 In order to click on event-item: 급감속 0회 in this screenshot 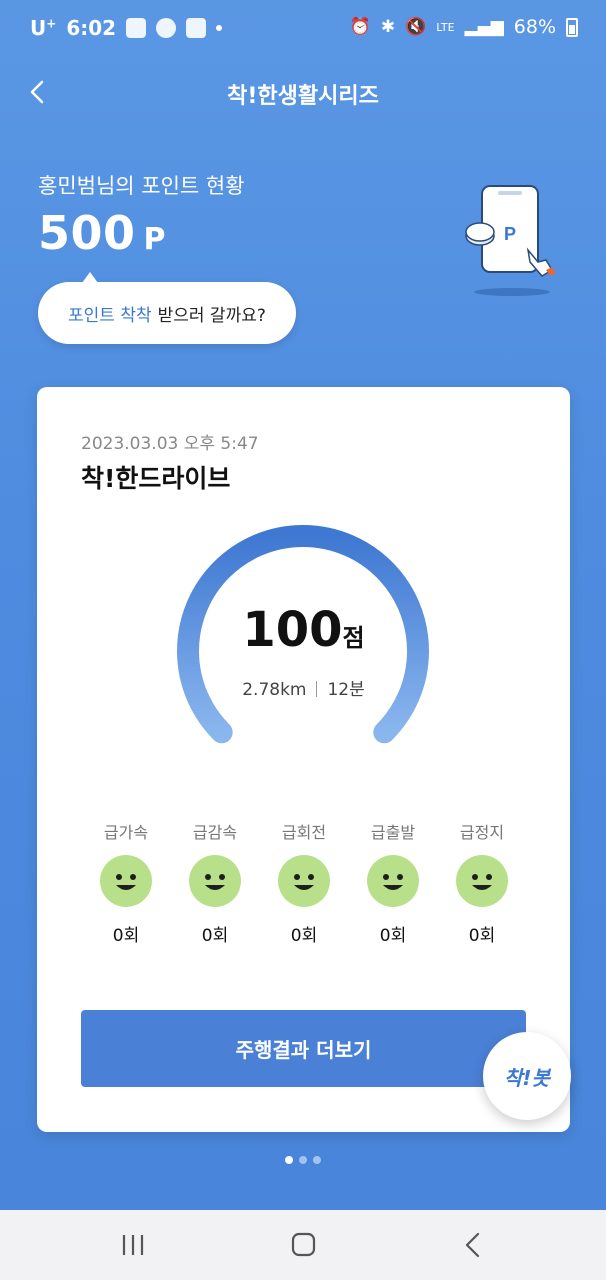, I will do `click(215, 882)`.